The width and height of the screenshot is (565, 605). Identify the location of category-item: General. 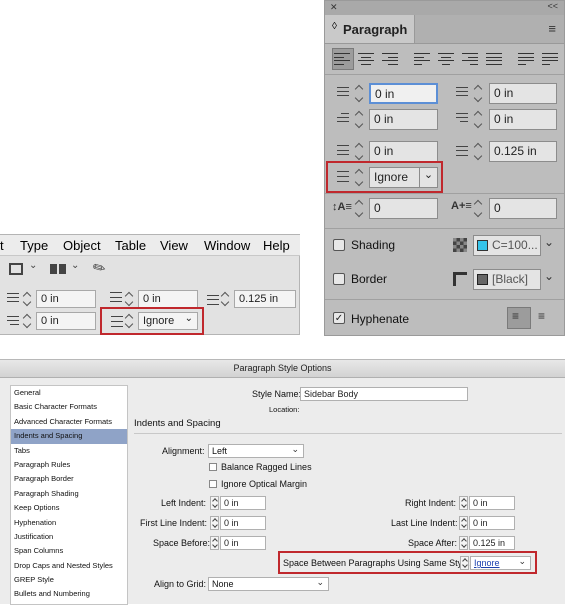
(69, 393).